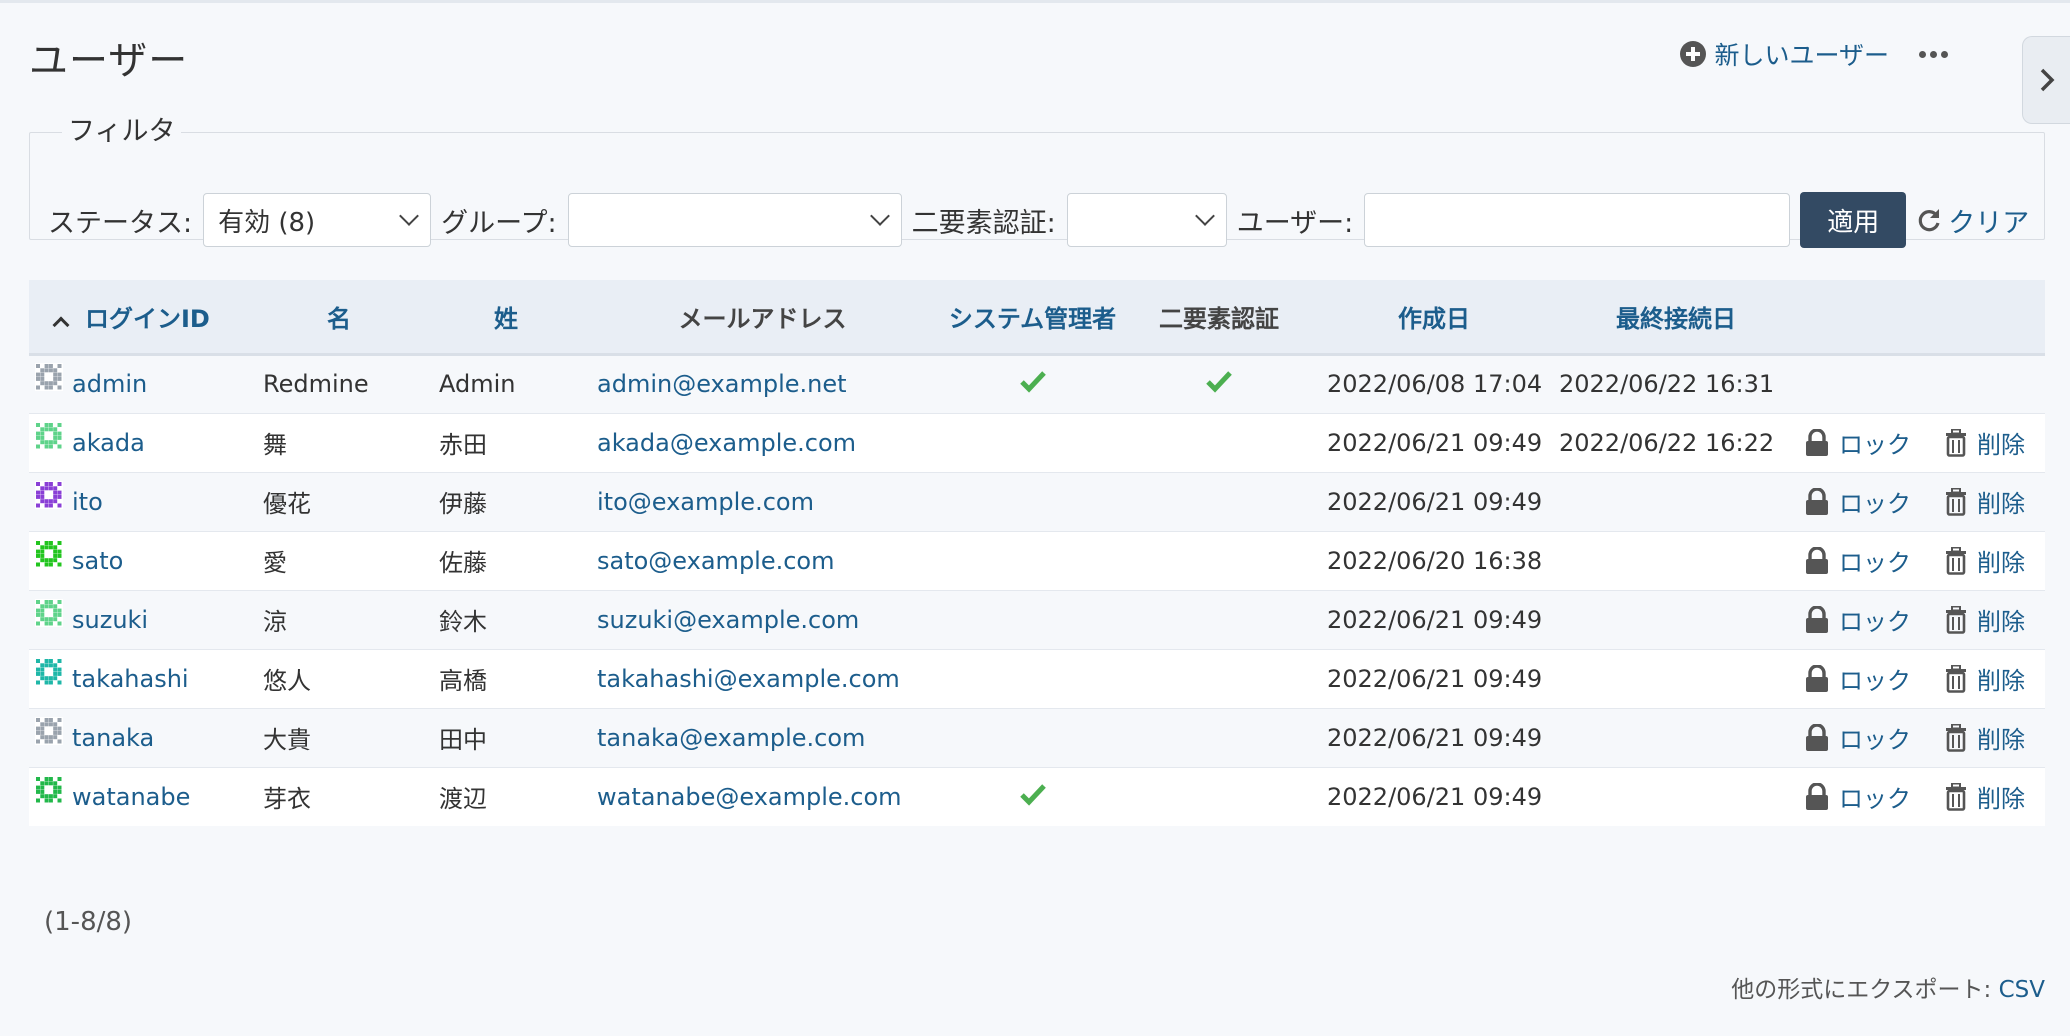 This screenshot has width=2070, height=1036. What do you see at coordinates (140, 502) in the screenshot?
I see `cell-login: ito` at bounding box center [140, 502].